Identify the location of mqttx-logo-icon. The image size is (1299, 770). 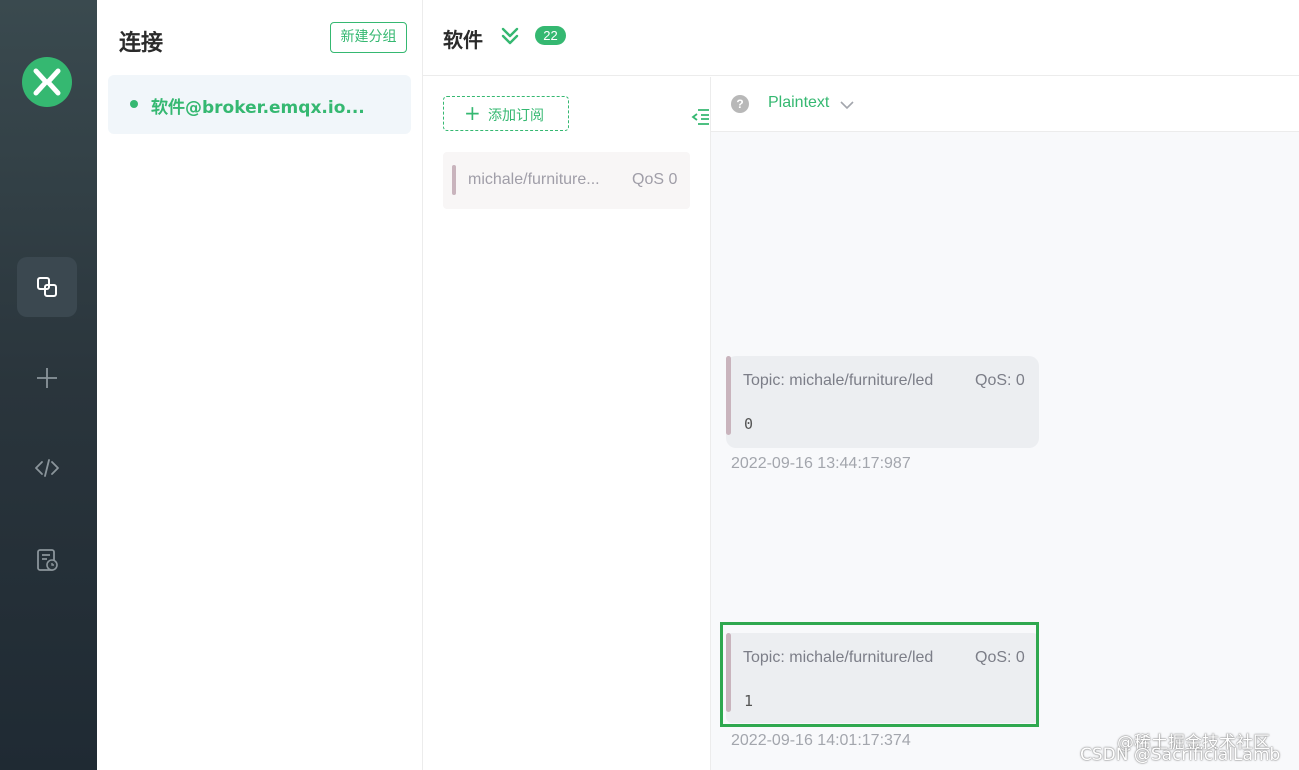
(47, 82).